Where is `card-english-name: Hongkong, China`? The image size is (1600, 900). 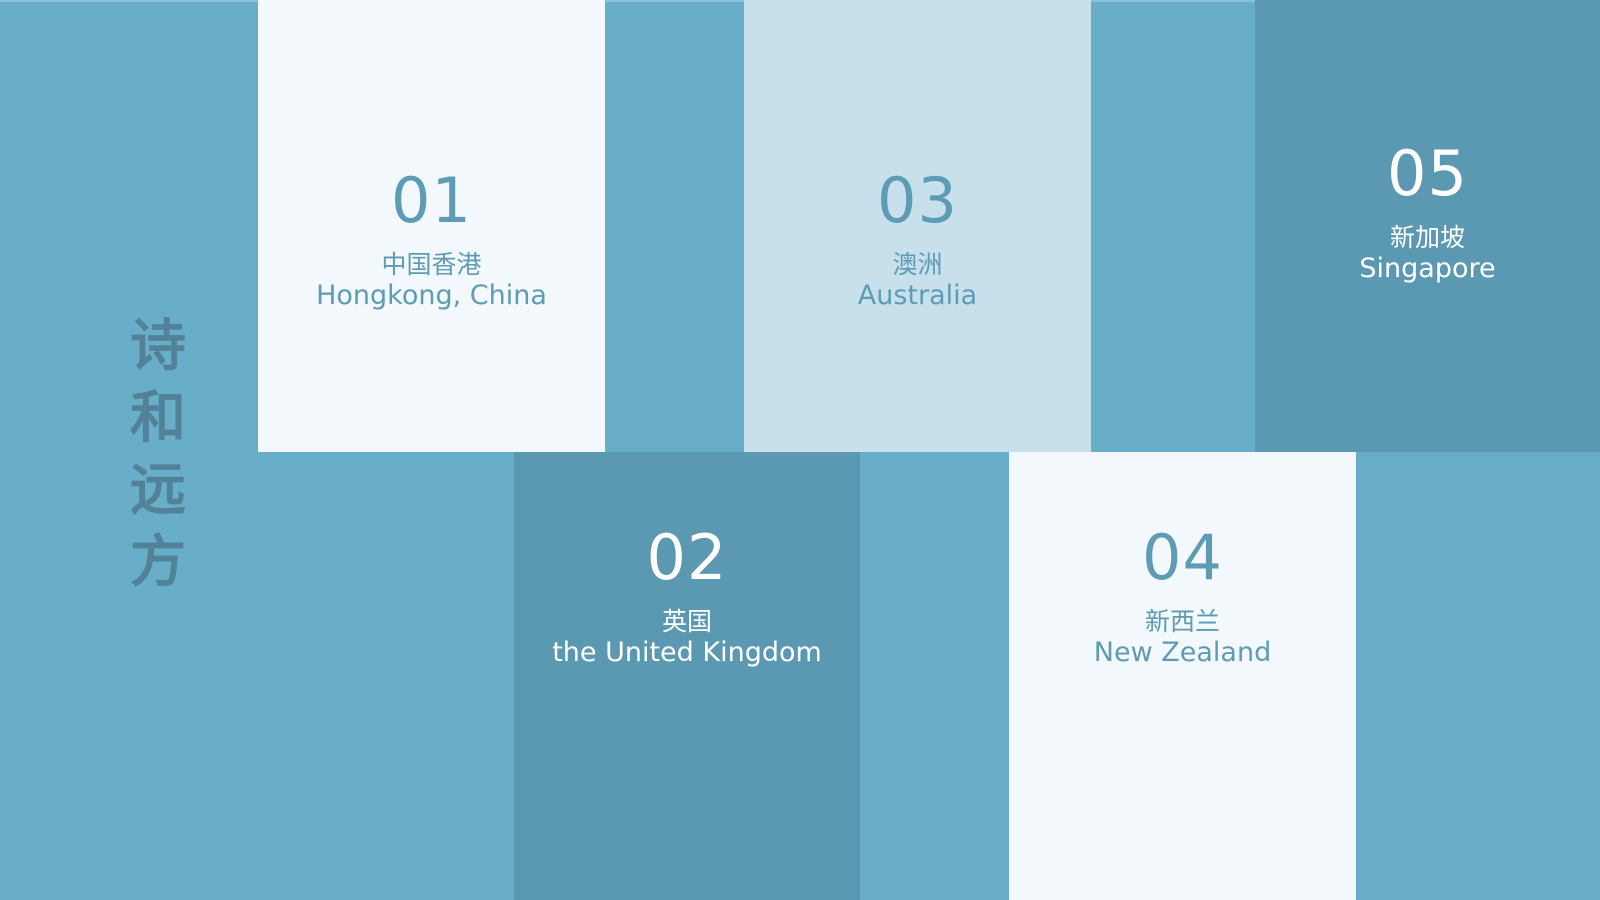
card-english-name: Hongkong, China is located at coordinates (431, 295).